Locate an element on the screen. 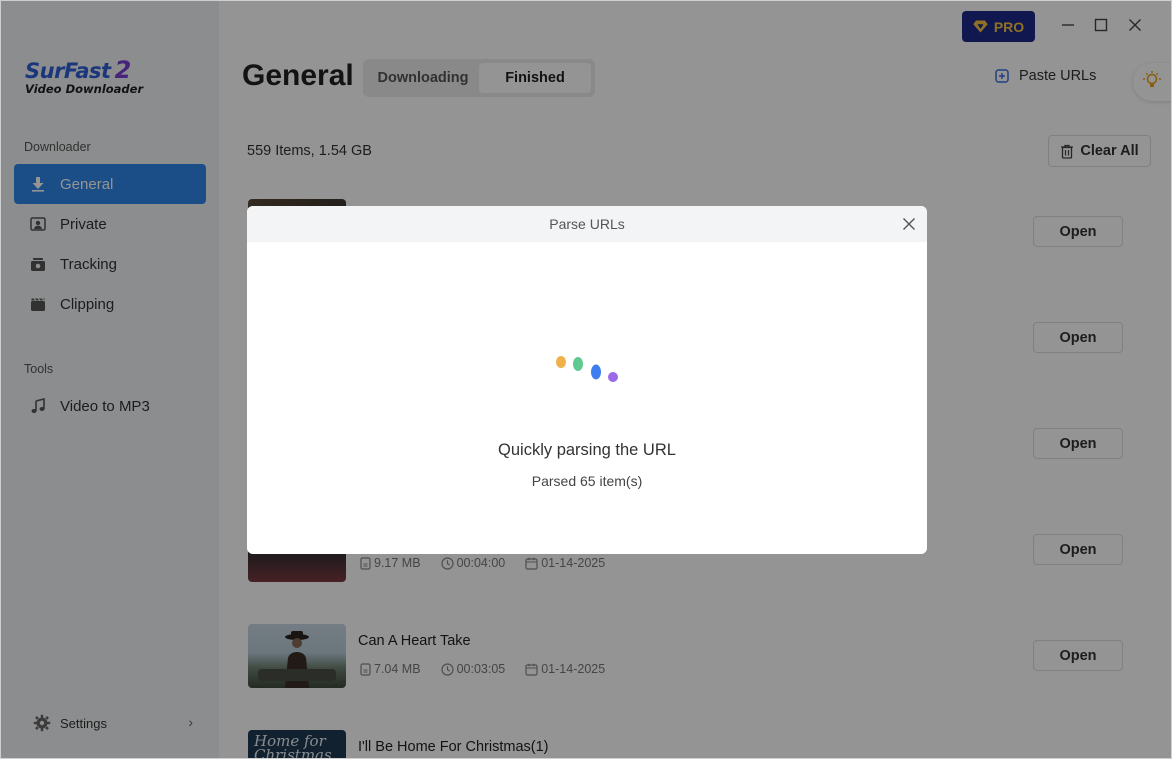 The height and width of the screenshot is (759, 1172). dialog-title: Parse URLs is located at coordinates (587, 224).